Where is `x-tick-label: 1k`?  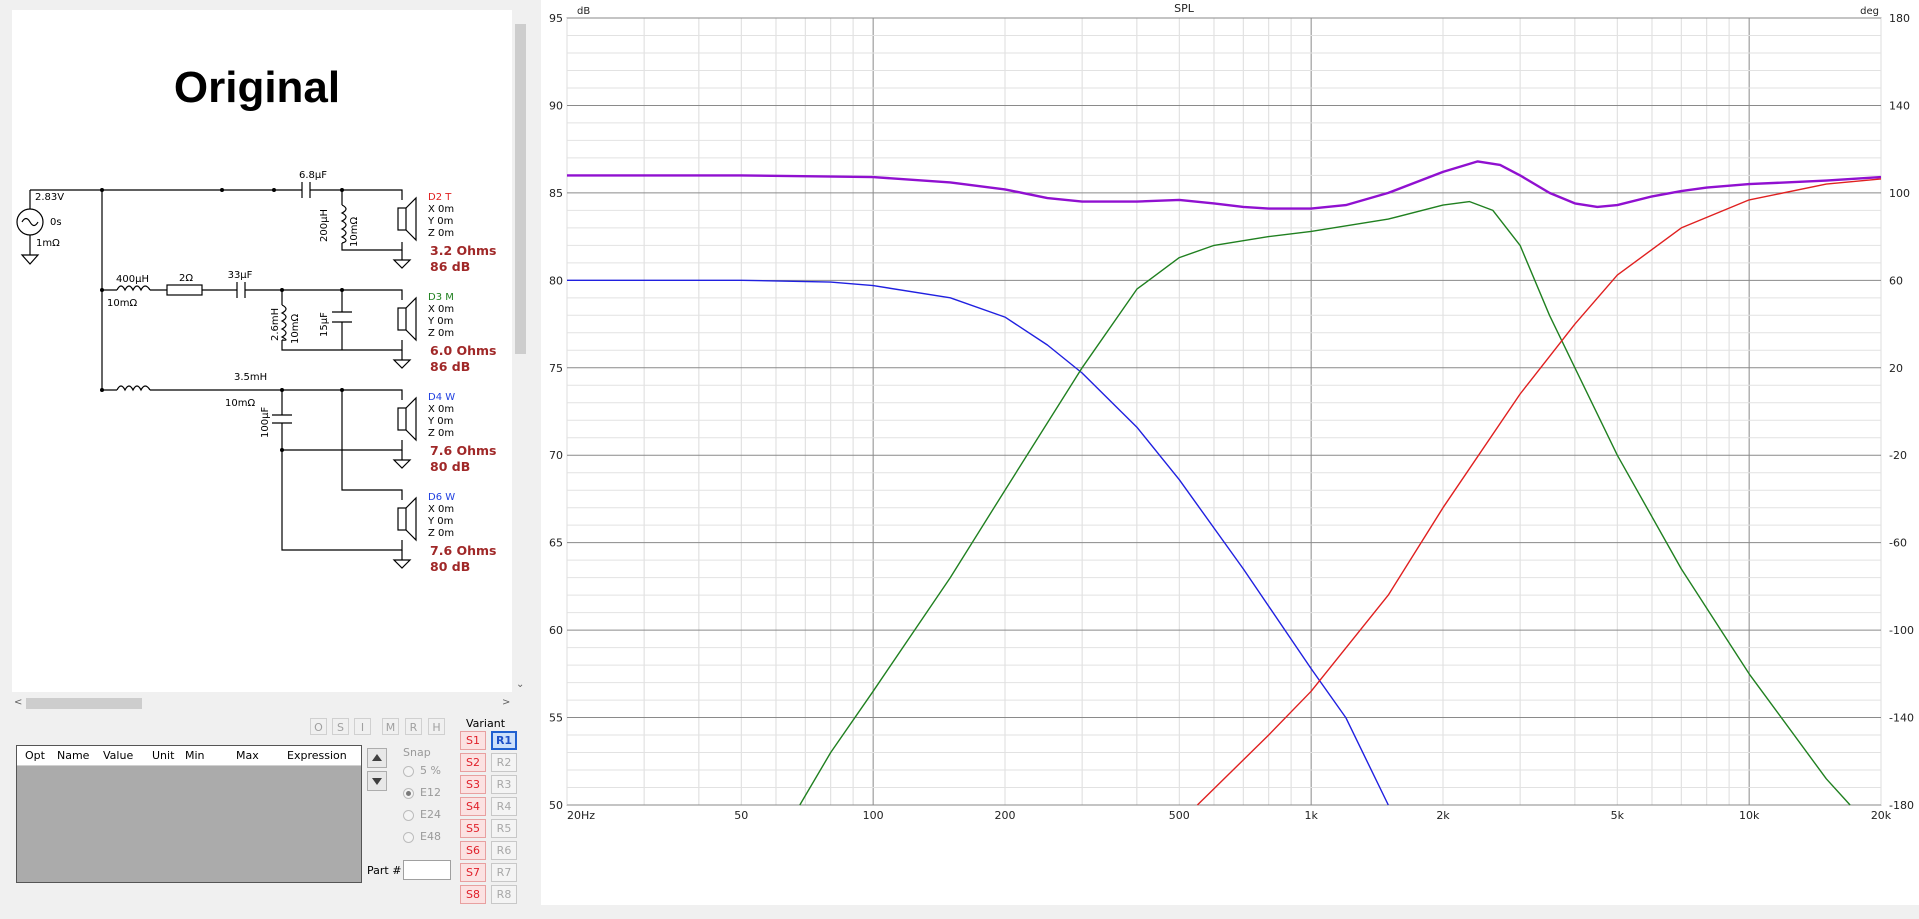
x-tick-label: 1k is located at coordinates (1311, 815).